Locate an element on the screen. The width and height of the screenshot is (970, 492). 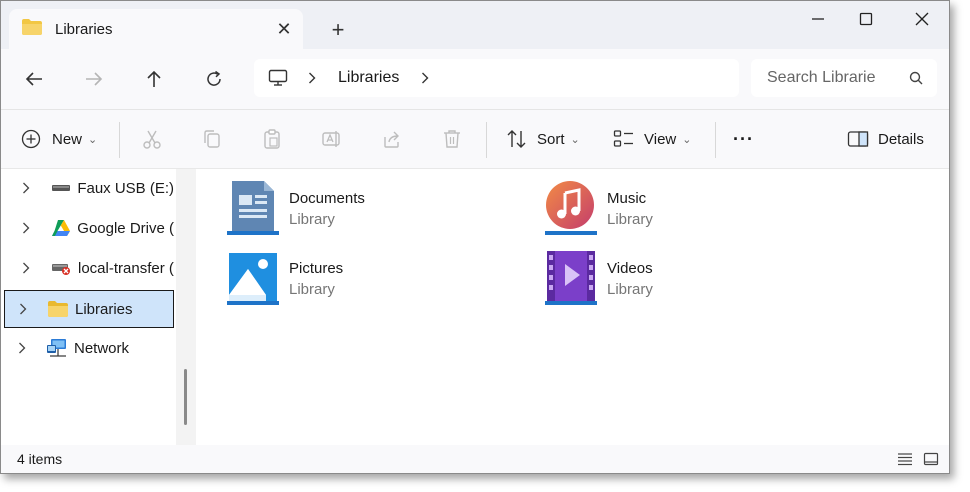
paste-button is located at coordinates (272, 139).